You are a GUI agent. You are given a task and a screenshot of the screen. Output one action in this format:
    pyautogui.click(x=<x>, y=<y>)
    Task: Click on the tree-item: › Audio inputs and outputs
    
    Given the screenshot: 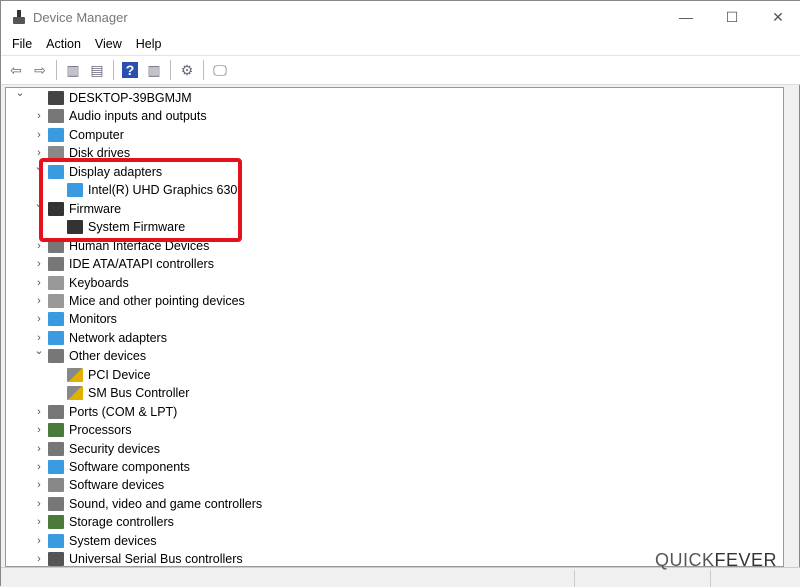 What is the action you would take?
    pyautogui.click(x=122, y=116)
    